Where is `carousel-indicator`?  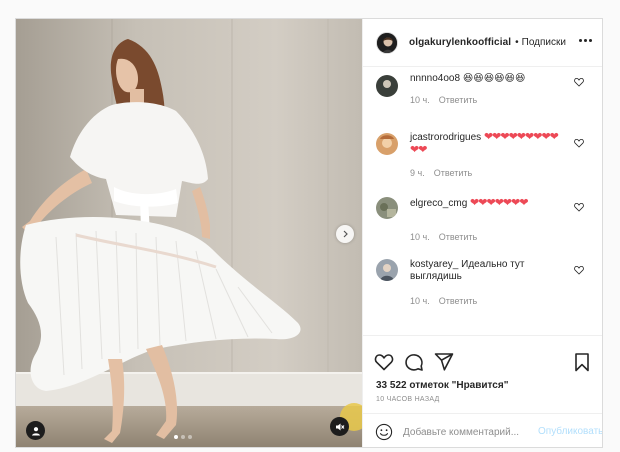 carousel-indicator is located at coordinates (183, 437).